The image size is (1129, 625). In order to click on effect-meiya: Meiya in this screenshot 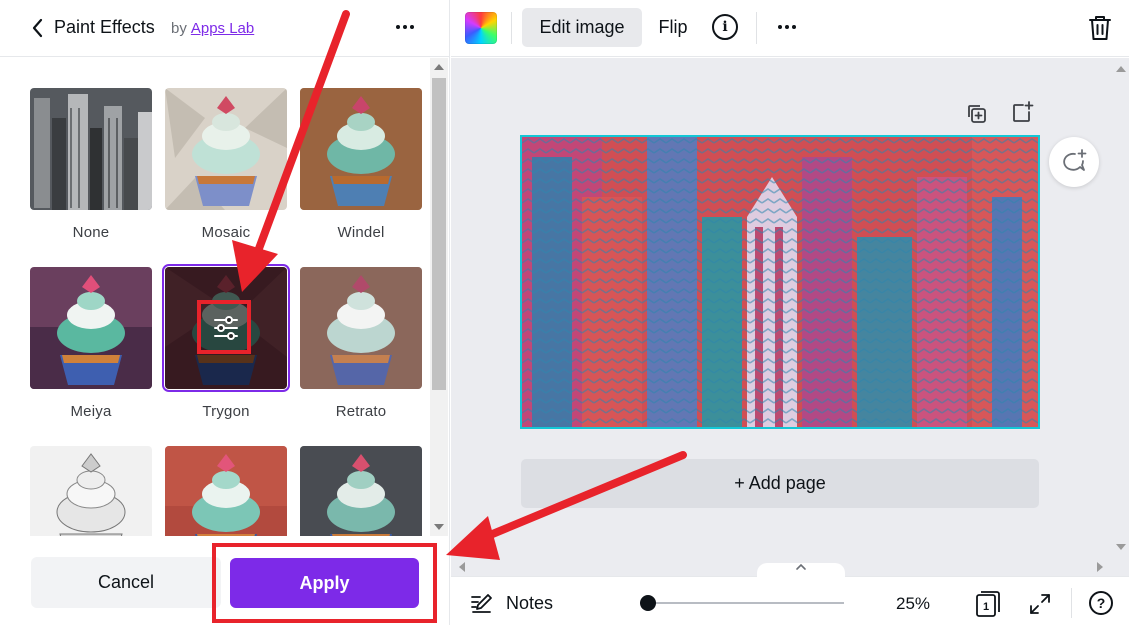, I will do `click(91, 343)`.